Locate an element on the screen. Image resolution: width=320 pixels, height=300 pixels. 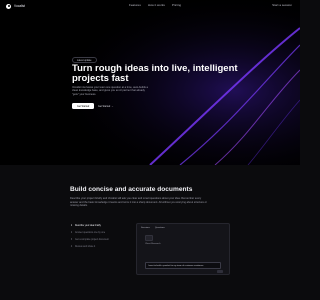
arrow-right-icon: → is located at coordinates (112, 106).